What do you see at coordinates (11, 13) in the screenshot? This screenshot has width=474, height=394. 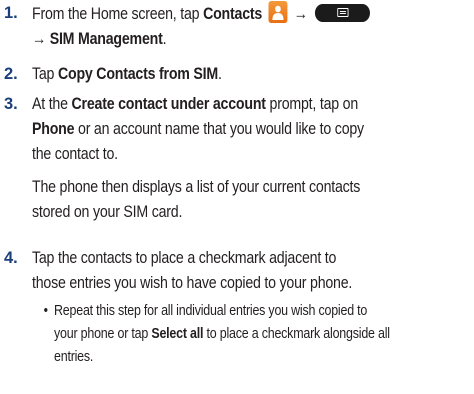 I see `step-number: 1.` at bounding box center [11, 13].